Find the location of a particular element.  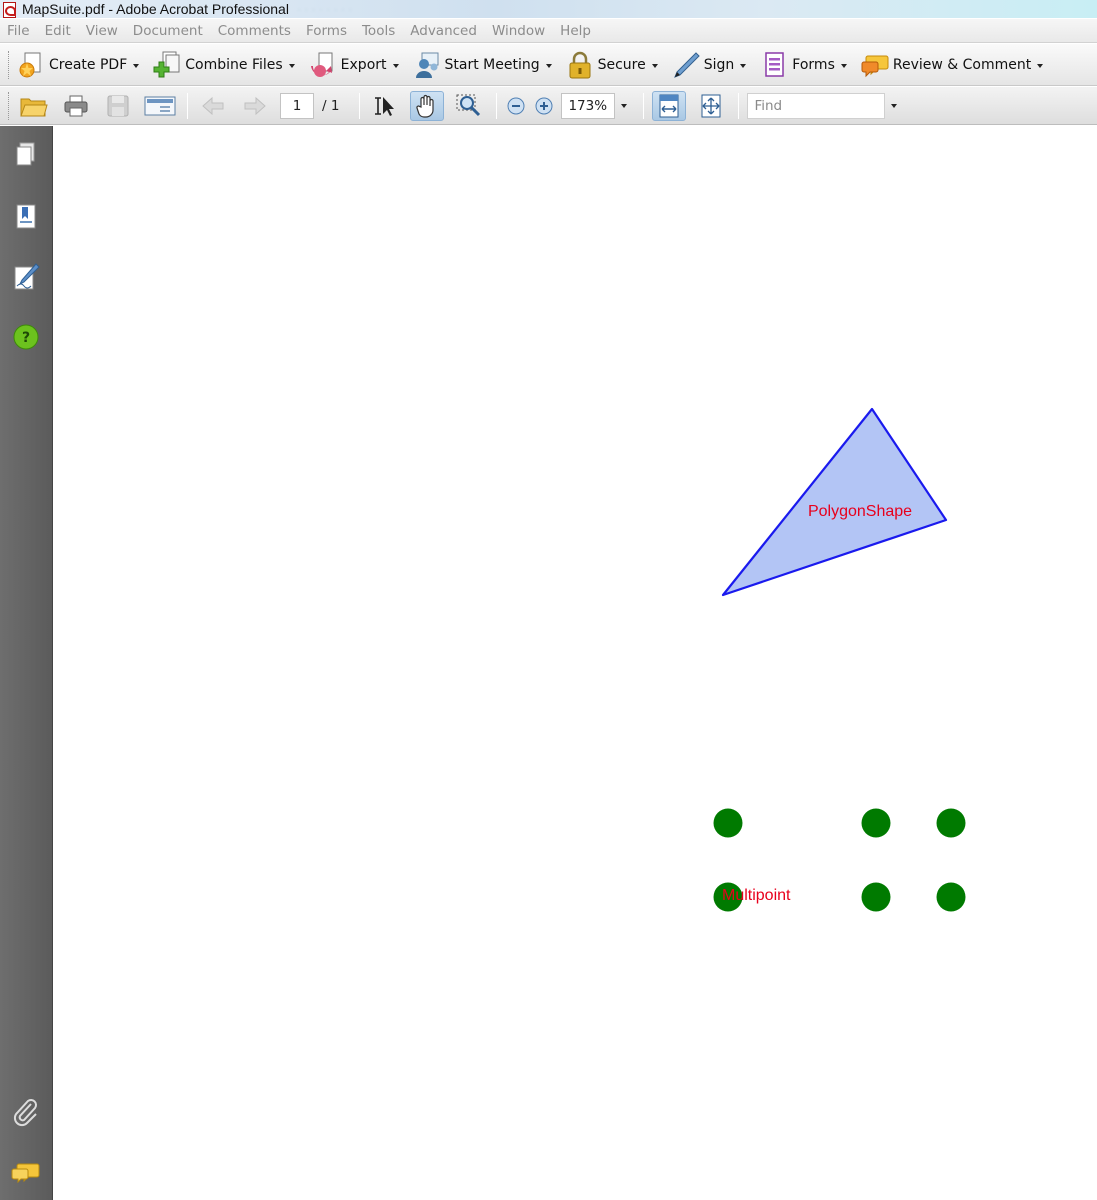

page-number-input: 1 is located at coordinates (297, 105).